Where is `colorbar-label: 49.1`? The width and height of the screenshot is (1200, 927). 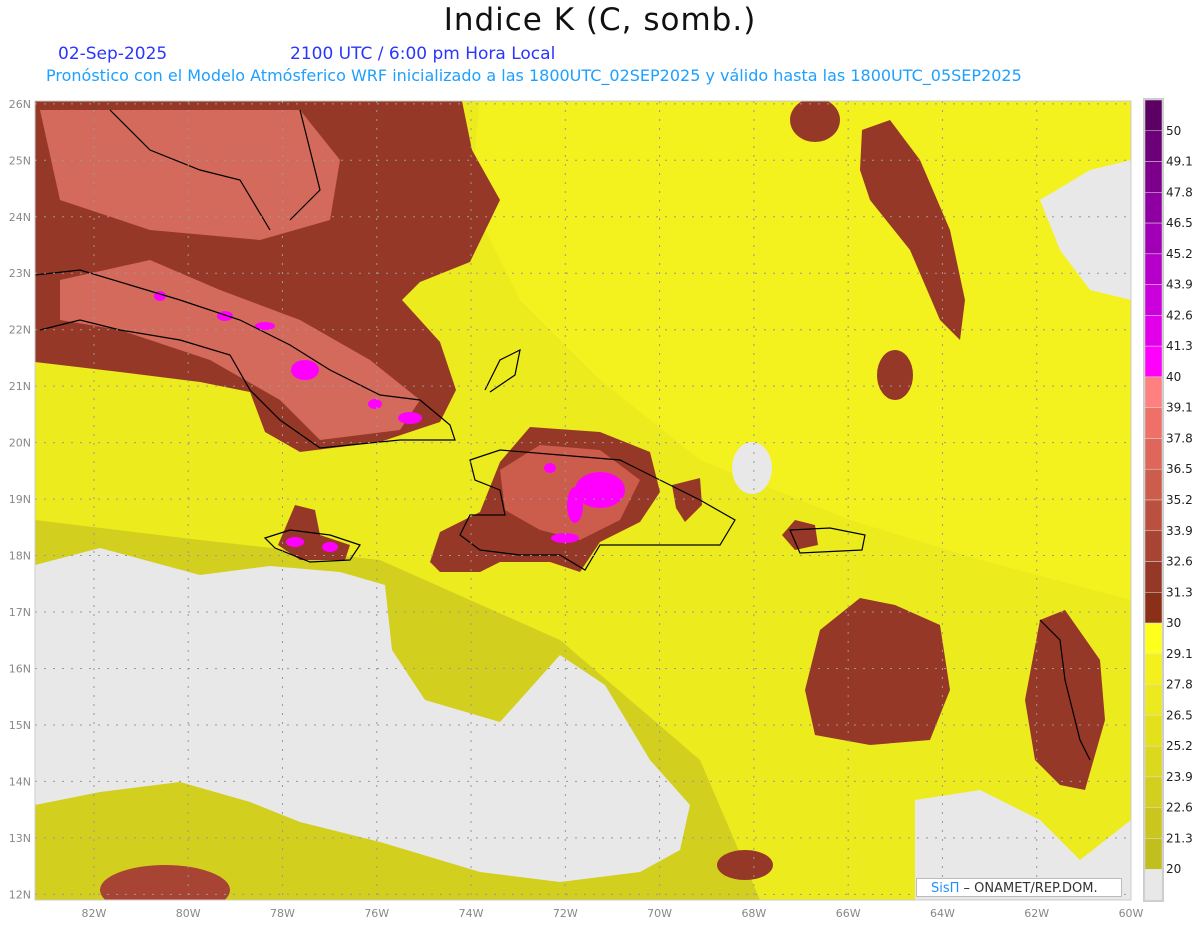 colorbar-label: 49.1 is located at coordinates (1179, 162).